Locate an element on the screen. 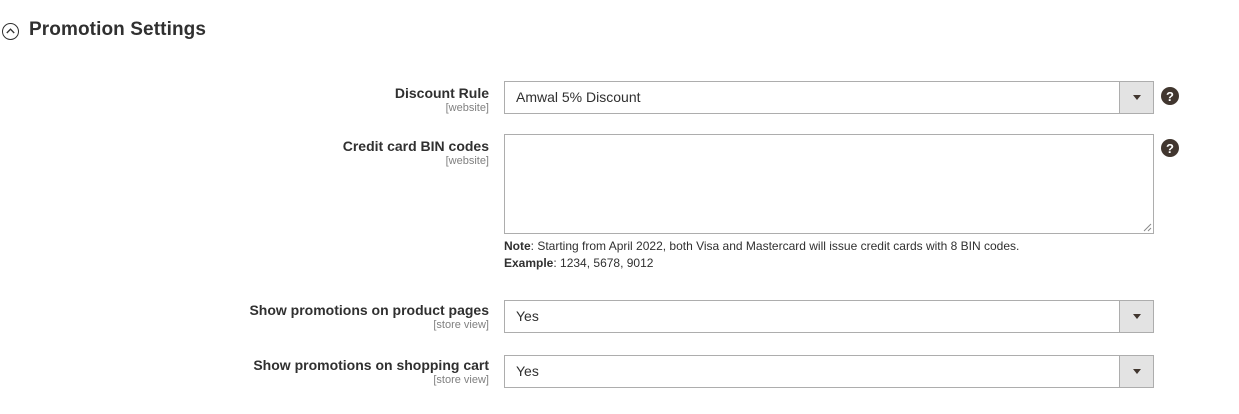 This screenshot has height=414, width=1239. discount-rule-scope: [website] is located at coordinates (467, 108).